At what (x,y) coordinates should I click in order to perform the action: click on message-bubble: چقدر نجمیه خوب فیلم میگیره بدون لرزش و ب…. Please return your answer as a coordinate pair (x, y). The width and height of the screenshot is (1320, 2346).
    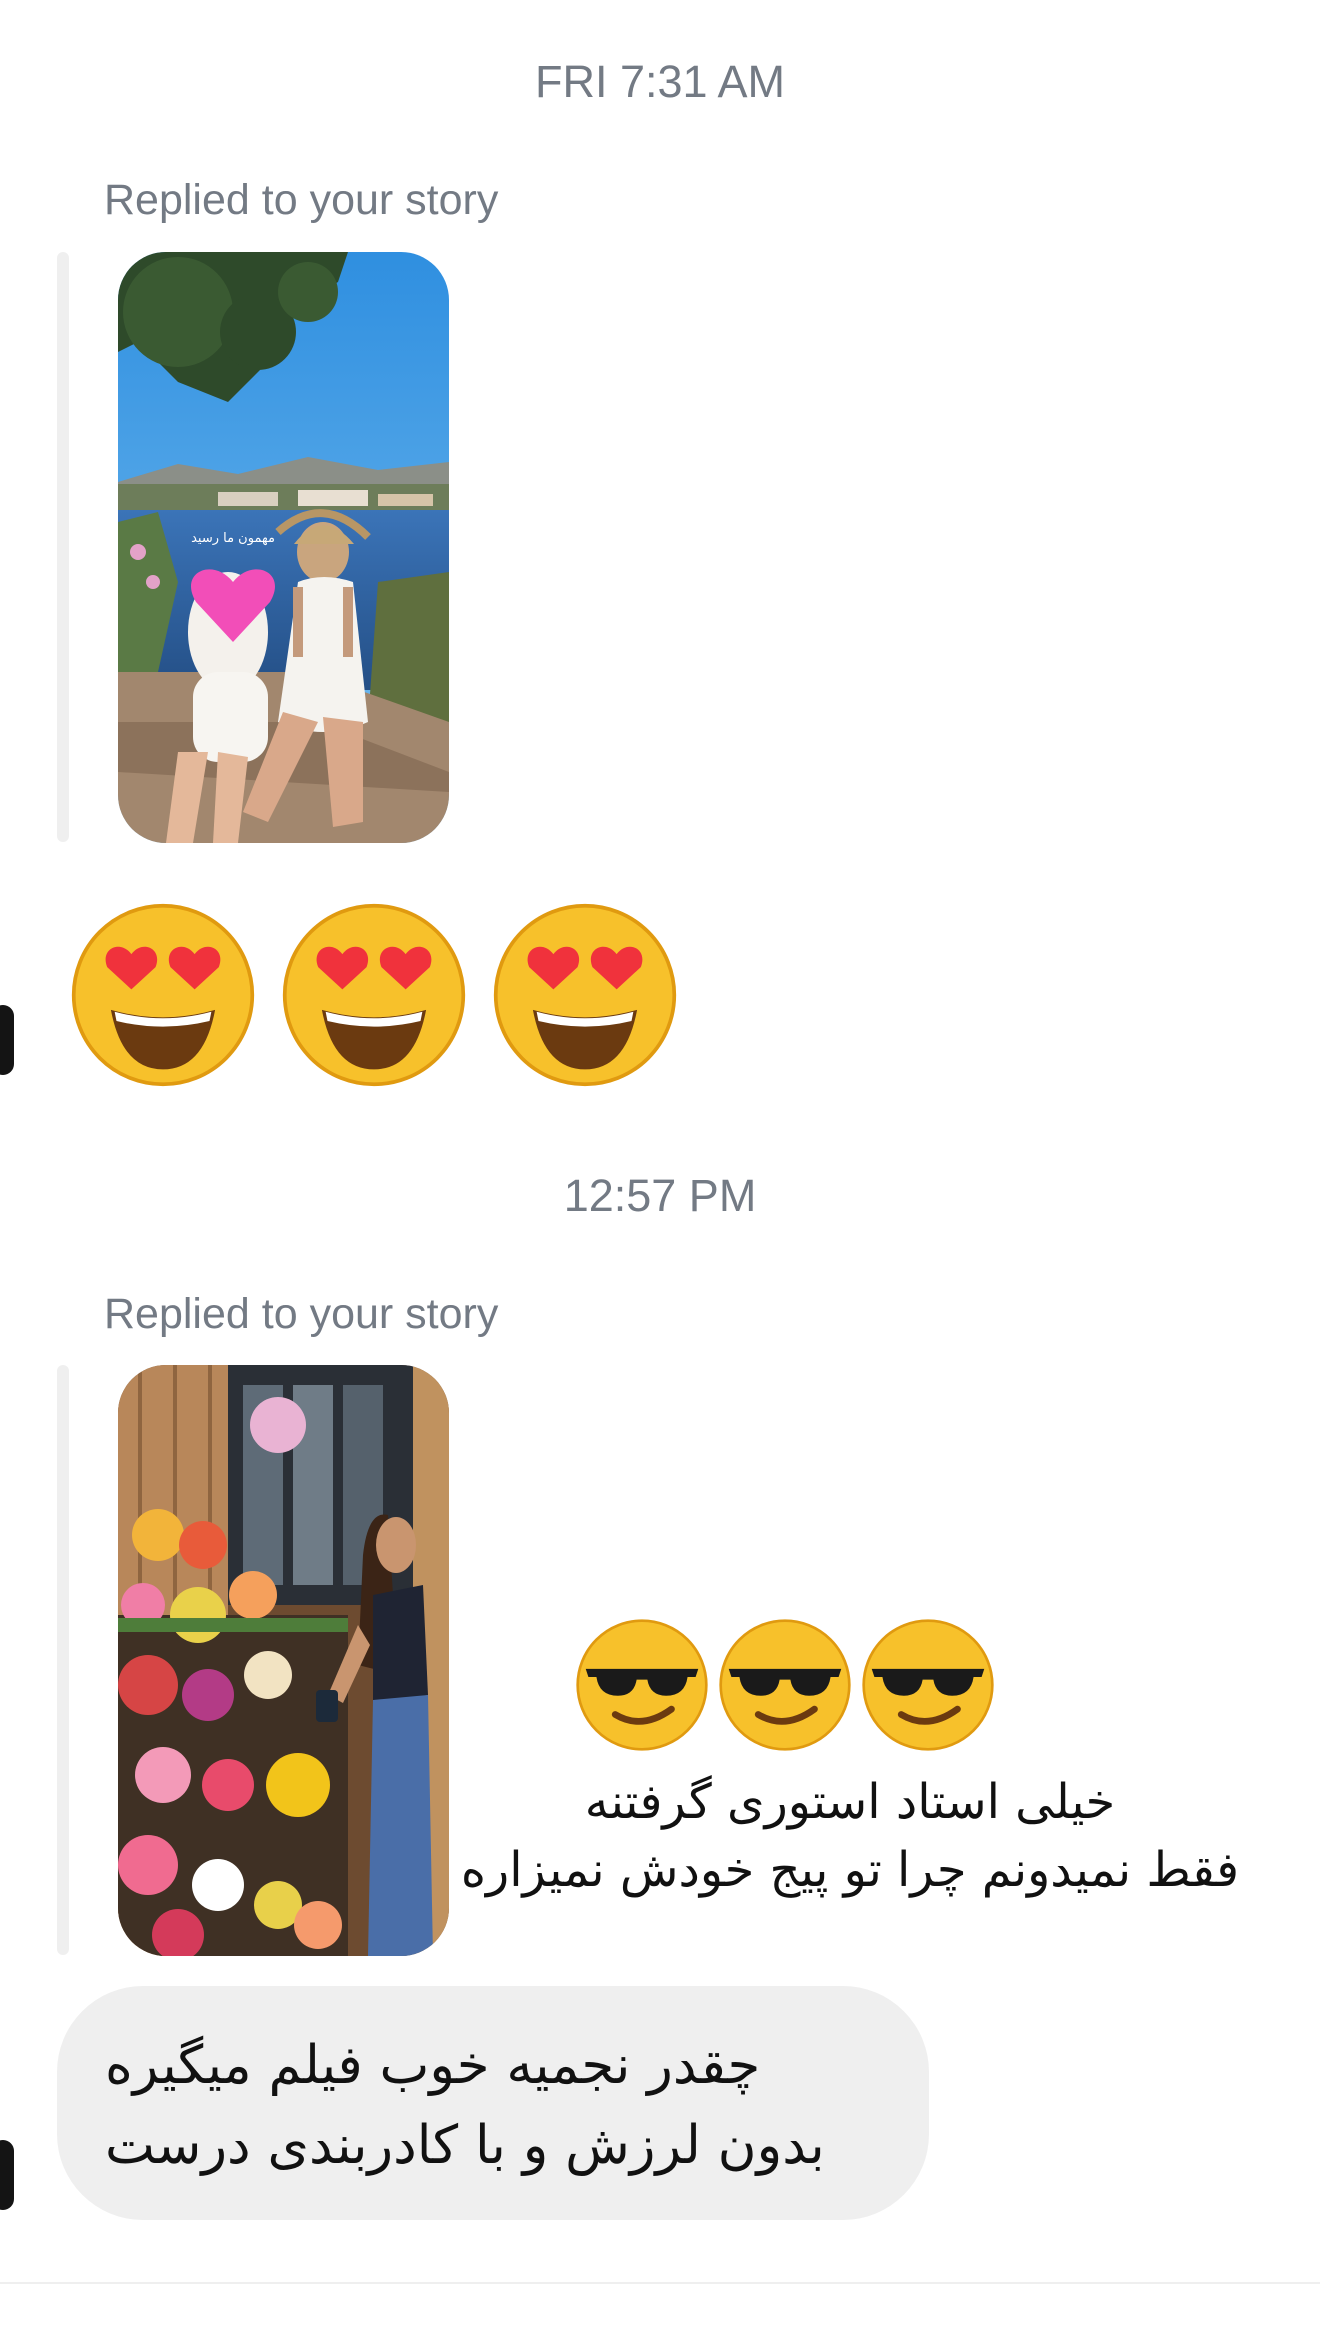
    Looking at the image, I should click on (493, 2103).